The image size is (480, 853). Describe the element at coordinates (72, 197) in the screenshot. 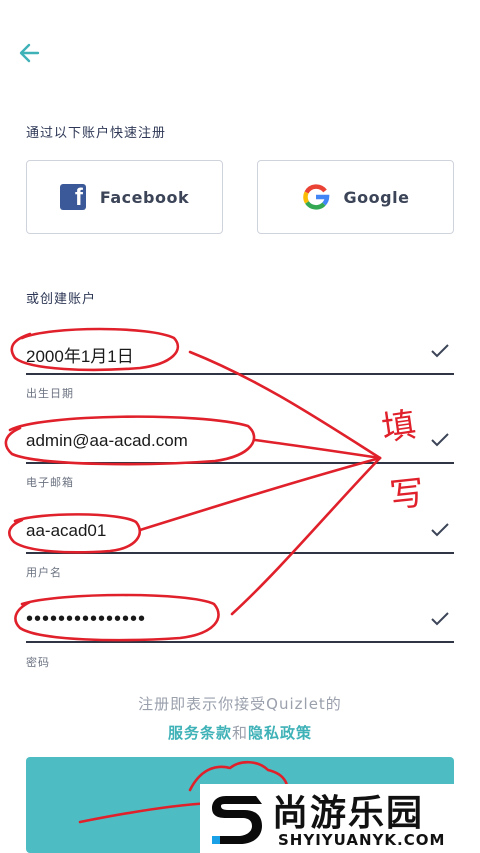

I see `facebook-icon: f` at that location.